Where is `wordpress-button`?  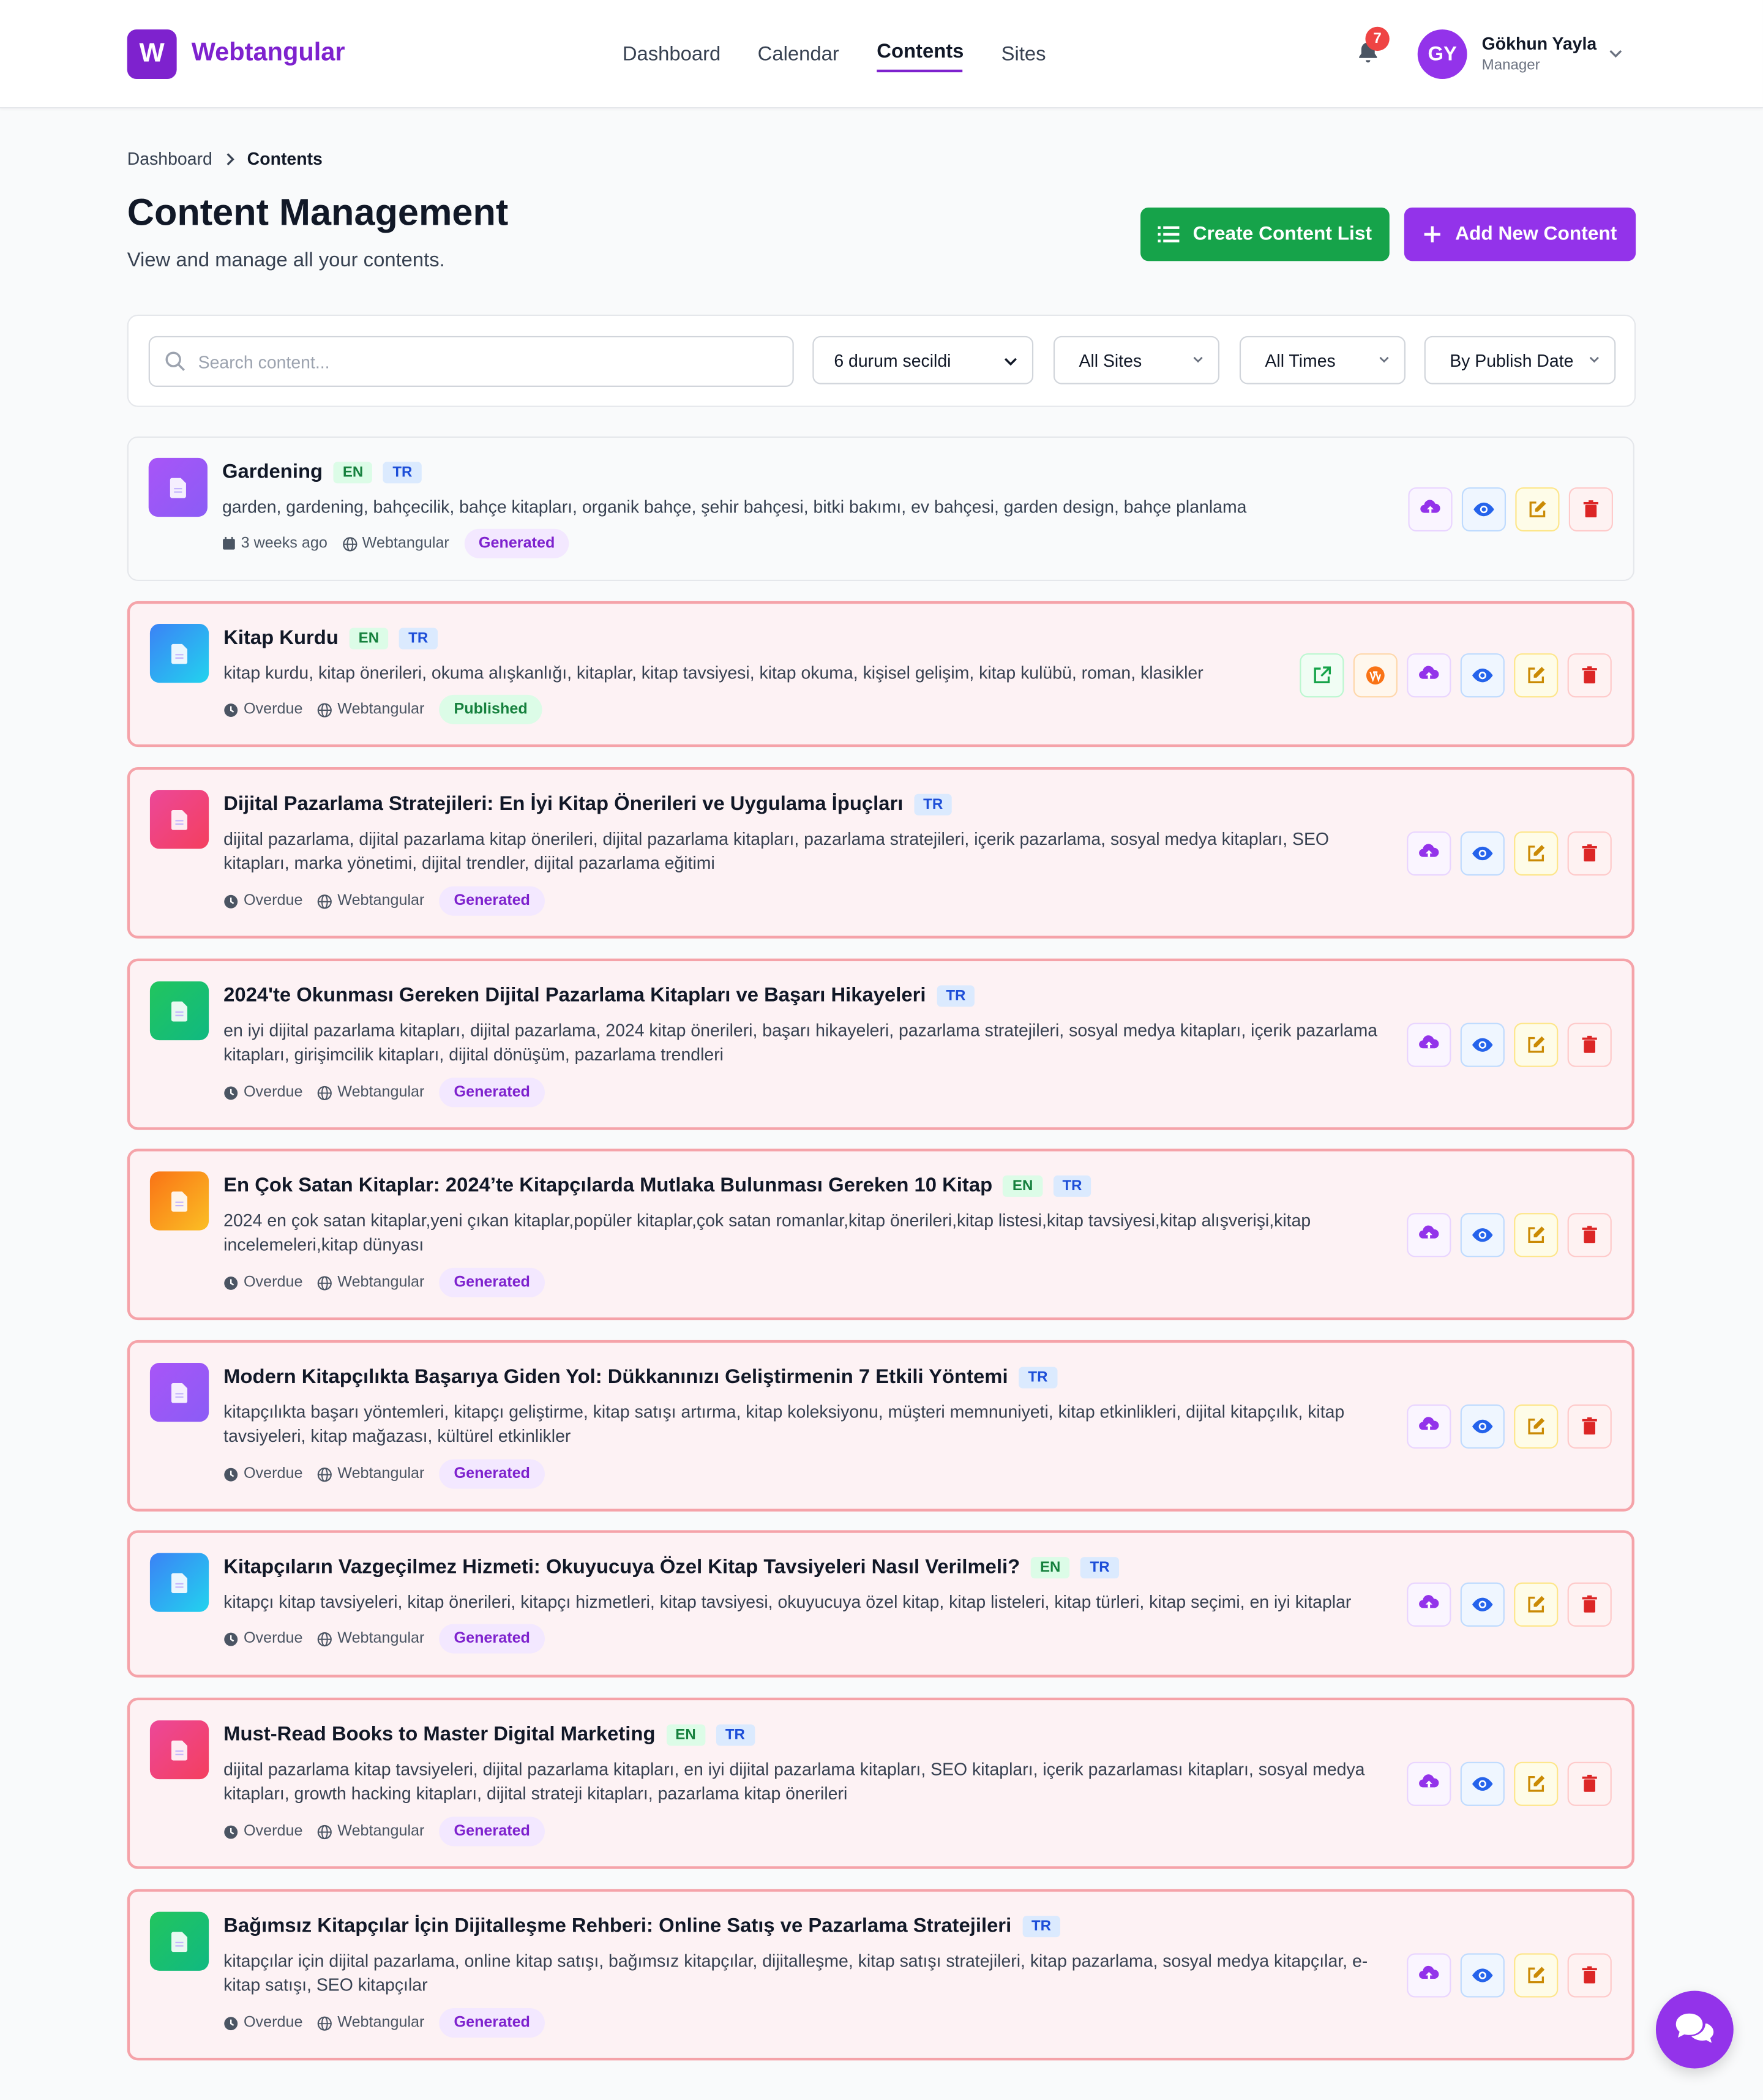 wordpress-button is located at coordinates (1375, 675).